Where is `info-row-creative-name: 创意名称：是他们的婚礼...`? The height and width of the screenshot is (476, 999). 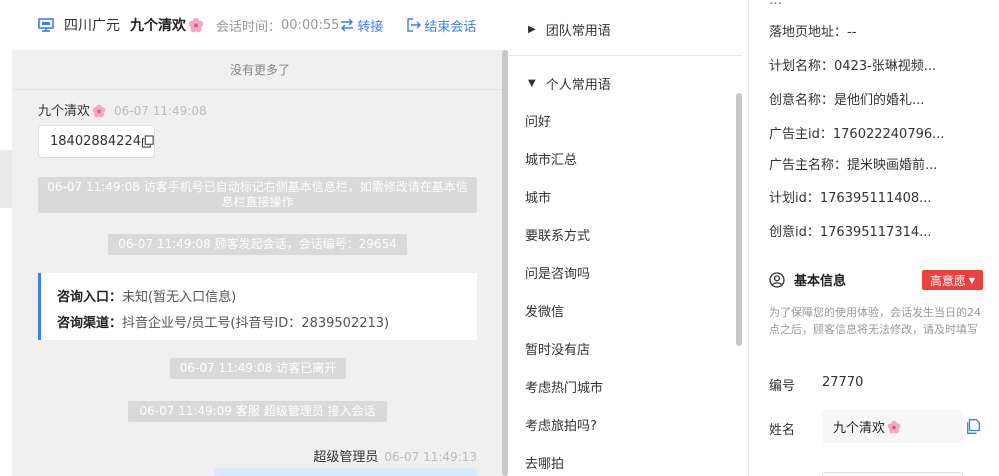 info-row-creative-name: 创意名称：是他们的婚礼... is located at coordinates (846, 98).